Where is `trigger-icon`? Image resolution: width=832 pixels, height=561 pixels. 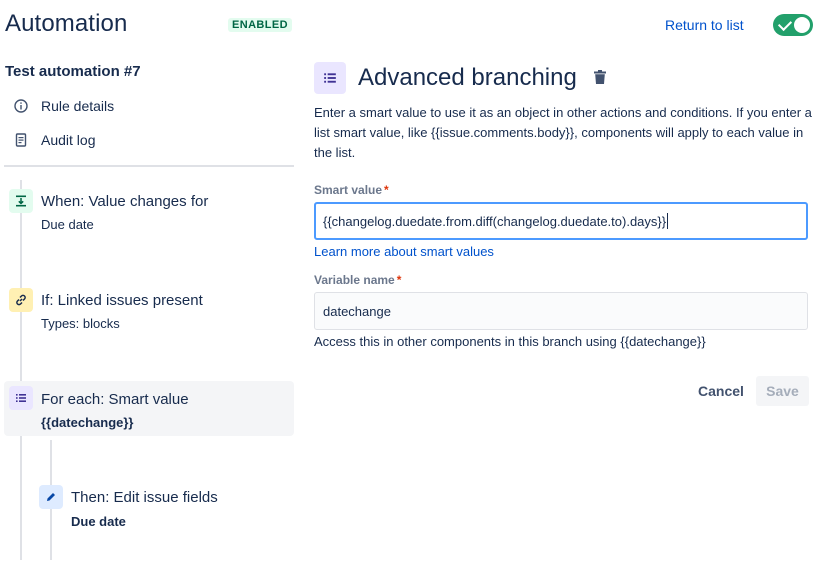 trigger-icon is located at coordinates (21, 201).